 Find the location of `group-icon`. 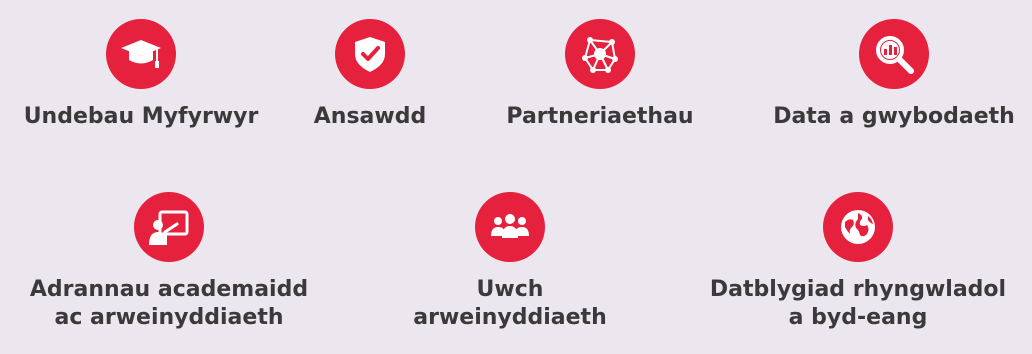

group-icon is located at coordinates (510, 226).